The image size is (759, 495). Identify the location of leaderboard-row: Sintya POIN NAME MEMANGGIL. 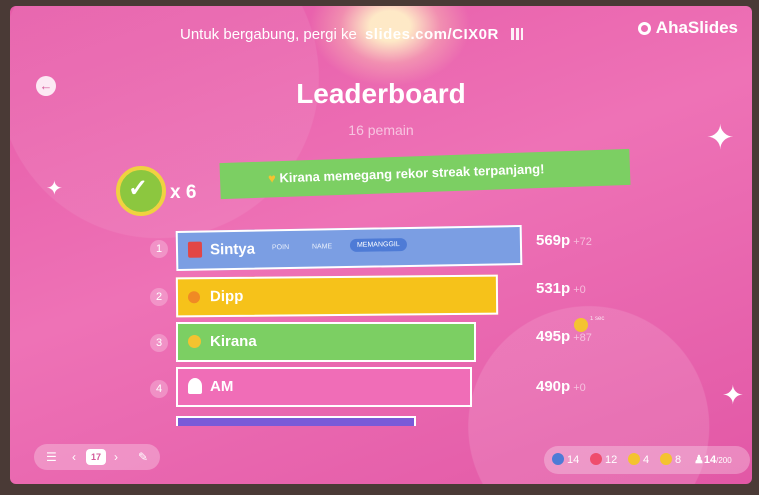
(349, 248).